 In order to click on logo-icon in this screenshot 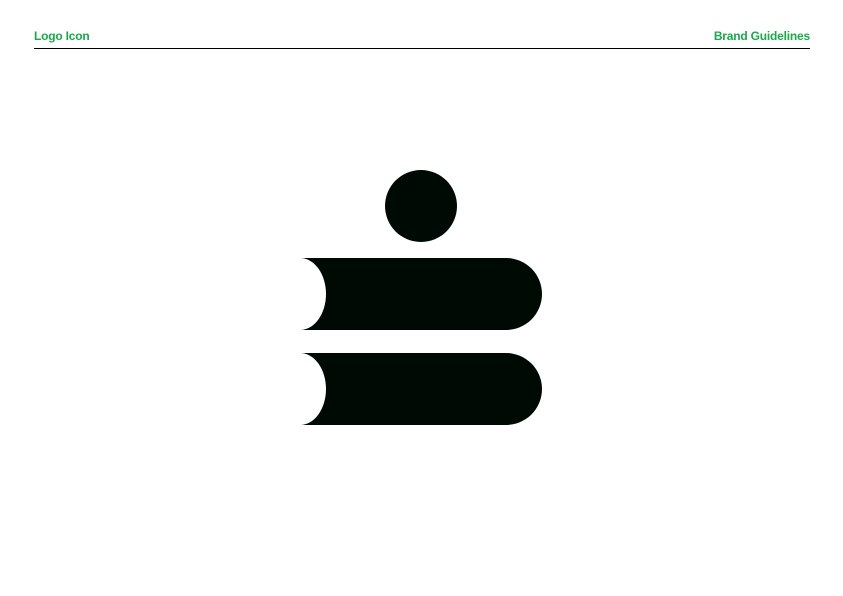, I will do `click(421, 297)`.